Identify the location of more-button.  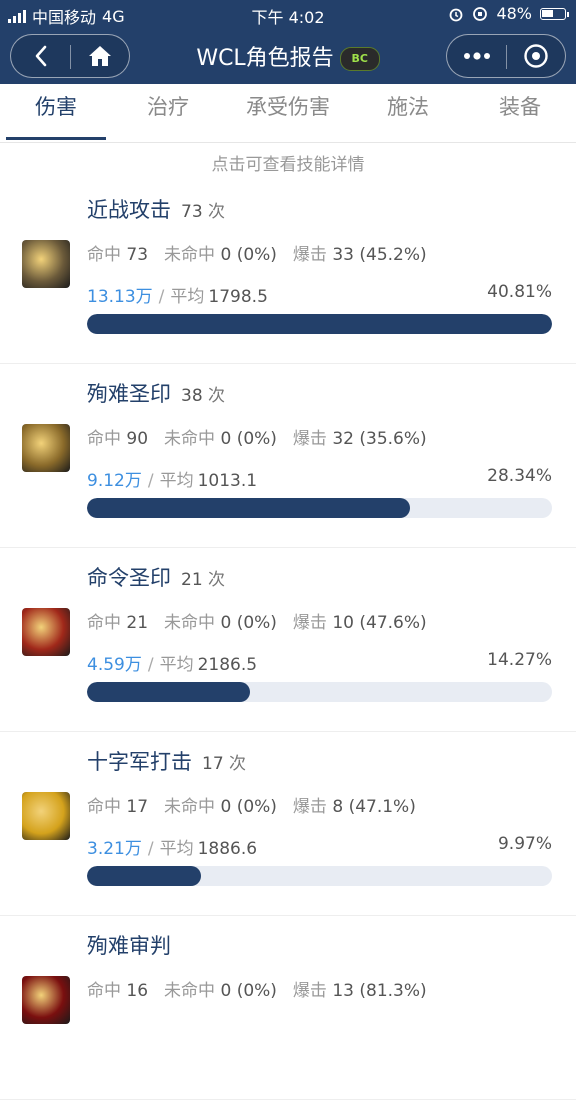
(476, 55).